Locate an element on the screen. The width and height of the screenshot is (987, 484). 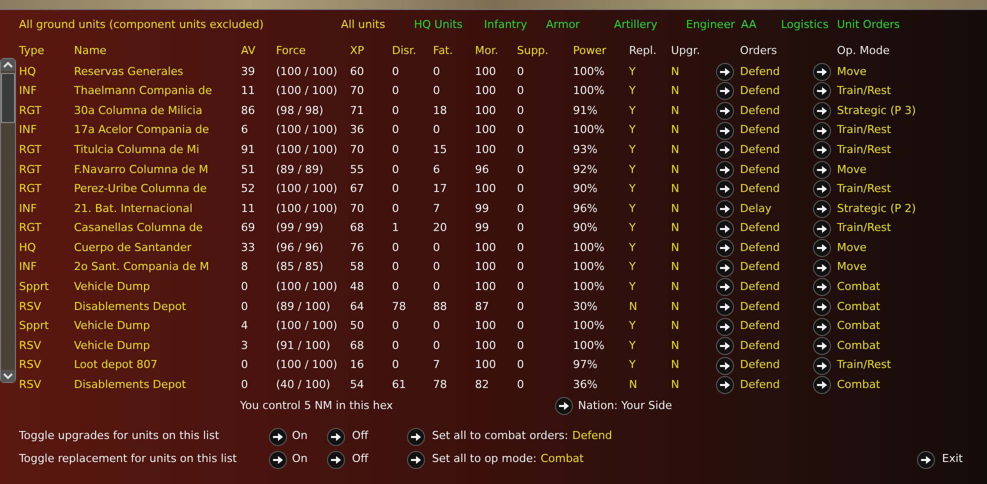
filter-tab: Unit Orders is located at coordinates (877, 25).